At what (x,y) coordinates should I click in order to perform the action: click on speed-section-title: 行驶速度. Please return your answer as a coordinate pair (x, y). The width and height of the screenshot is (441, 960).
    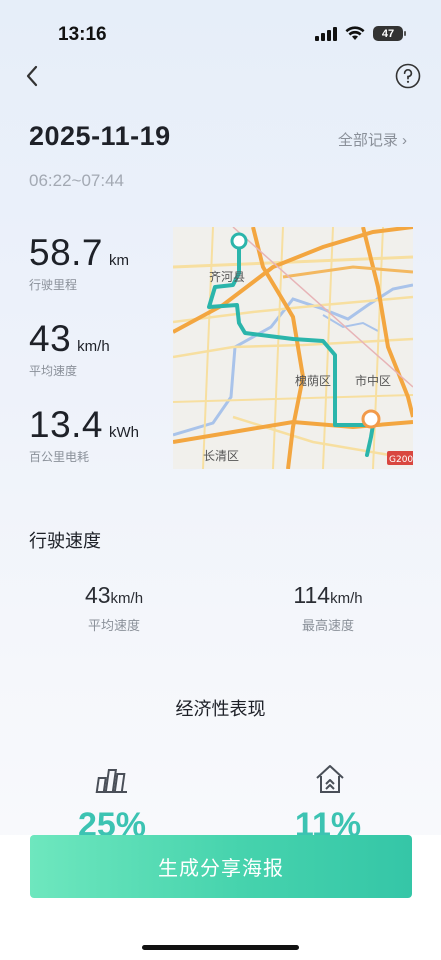
    Looking at the image, I should click on (65, 541).